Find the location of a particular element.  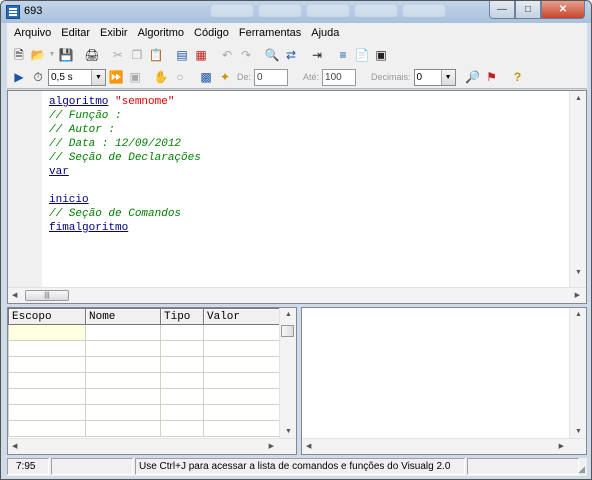

menu-exibir: Exibir is located at coordinates (114, 33).